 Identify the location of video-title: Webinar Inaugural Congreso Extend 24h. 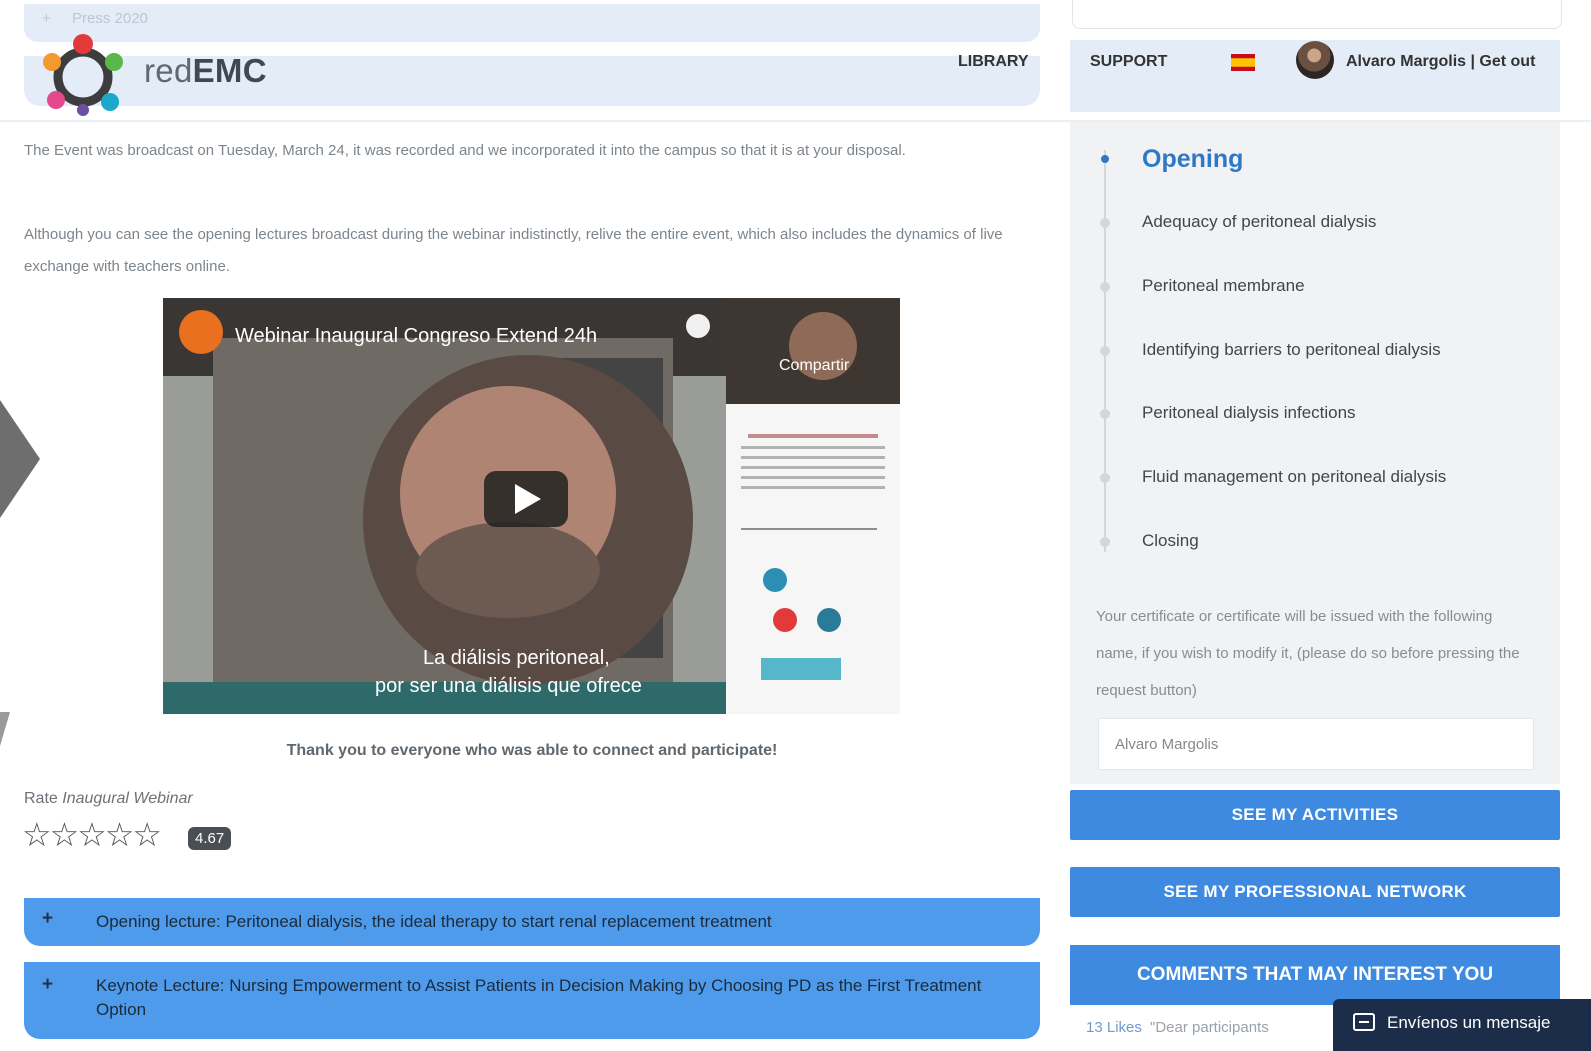
(416, 336).